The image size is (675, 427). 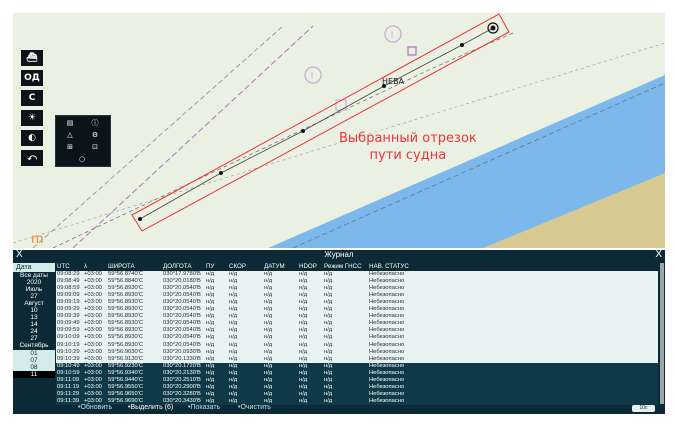 What do you see at coordinates (643, 408) in the screenshot?
I see `interval-button: 10с` at bounding box center [643, 408].